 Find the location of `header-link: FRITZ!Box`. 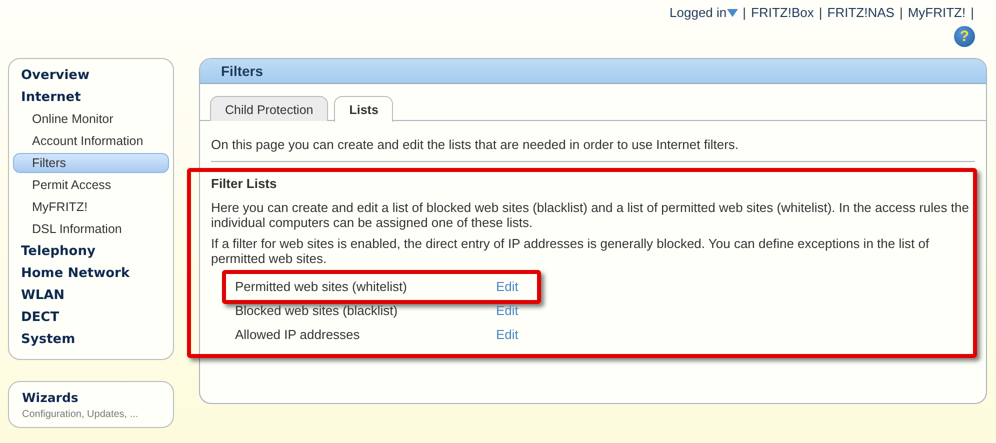

header-link: FRITZ!Box is located at coordinates (782, 12).